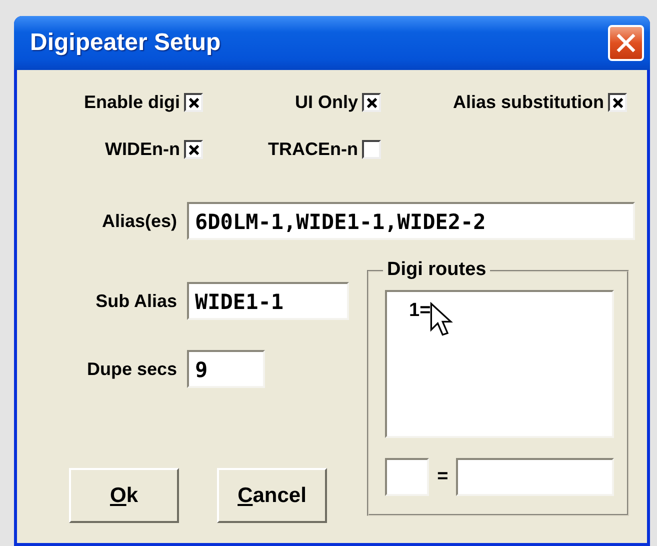  I want to click on close-icon, so click(626, 43).